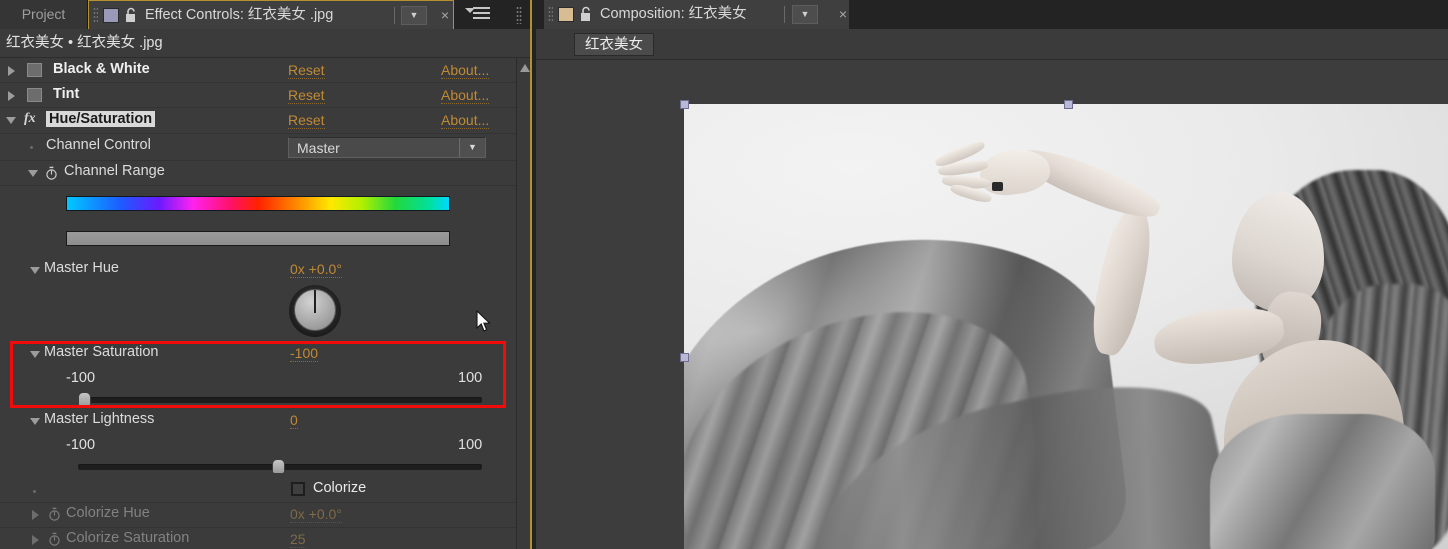  I want to click on property-label: Colorize Saturation, so click(128, 538).